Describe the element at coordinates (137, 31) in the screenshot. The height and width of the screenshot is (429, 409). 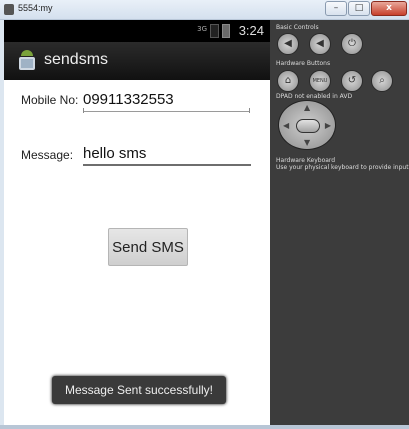
I see `status-bar: 3G 3:24` at that location.